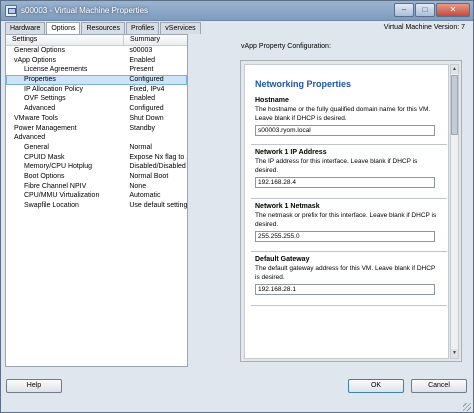  What do you see at coordinates (96, 148) in the screenshot?
I see `tree-row: General Normal` at bounding box center [96, 148].